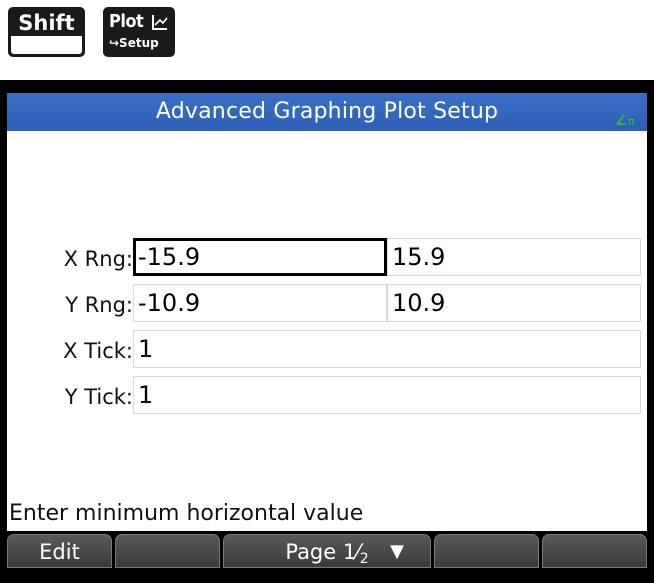 The height and width of the screenshot is (583, 654). What do you see at coordinates (99, 305) in the screenshot?
I see `y-range-label: Y Rng:` at bounding box center [99, 305].